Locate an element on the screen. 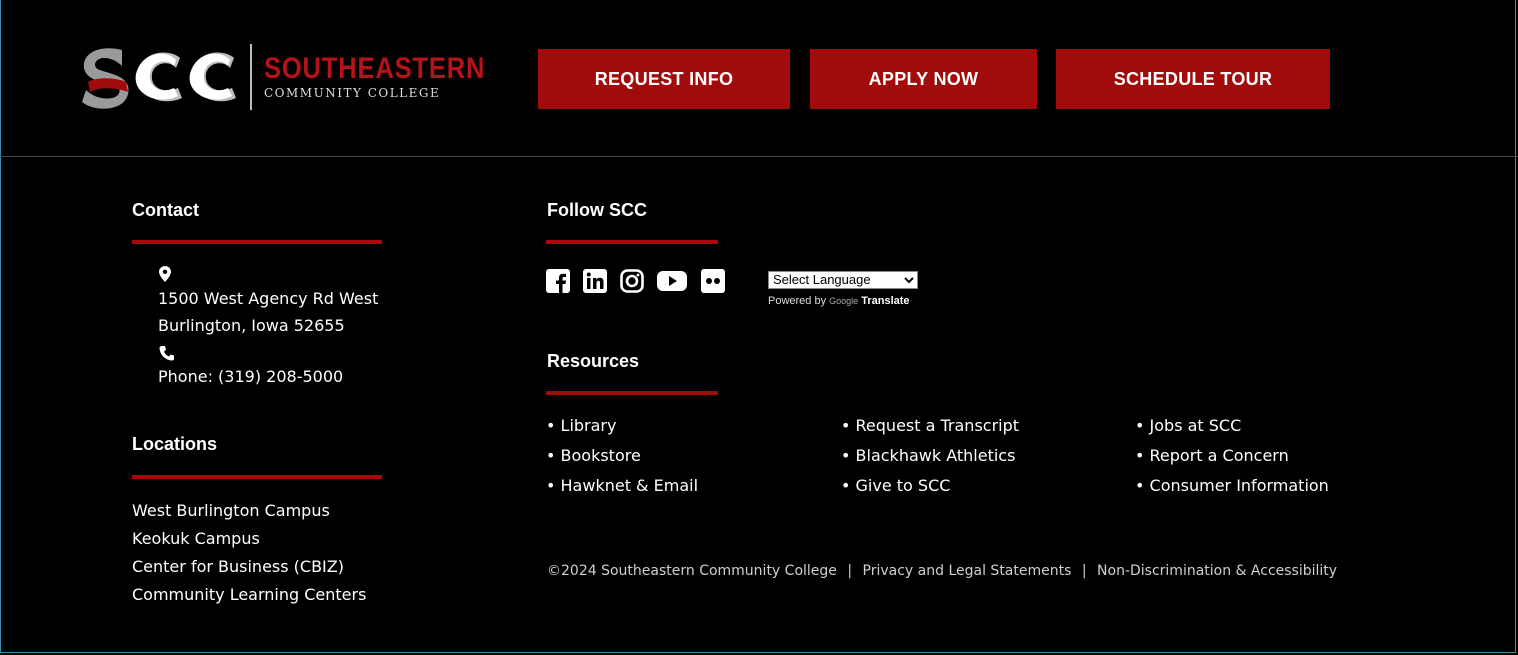  contact-heading: Contact is located at coordinates (165, 210).